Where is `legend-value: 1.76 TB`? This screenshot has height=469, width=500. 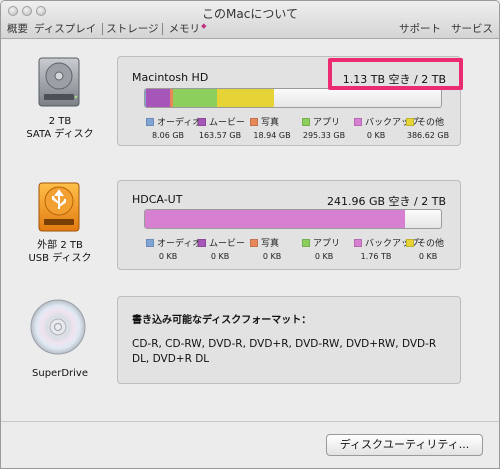
legend-value: 1.76 TB is located at coordinates (376, 256).